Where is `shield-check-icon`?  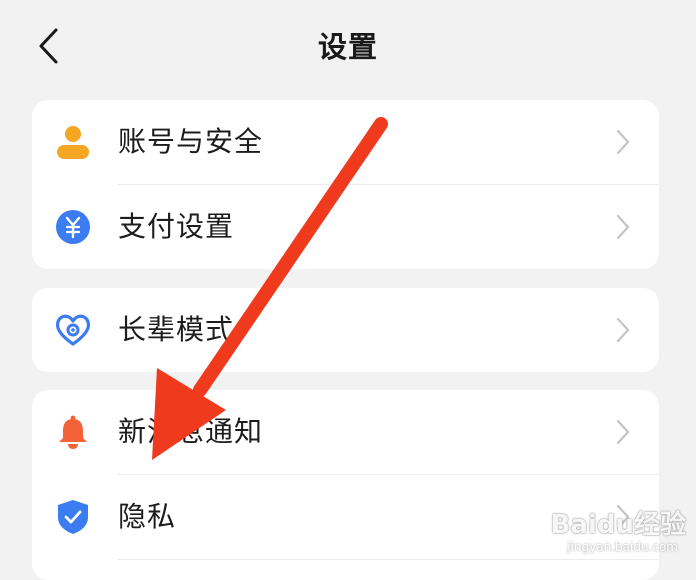 shield-check-icon is located at coordinates (73, 517).